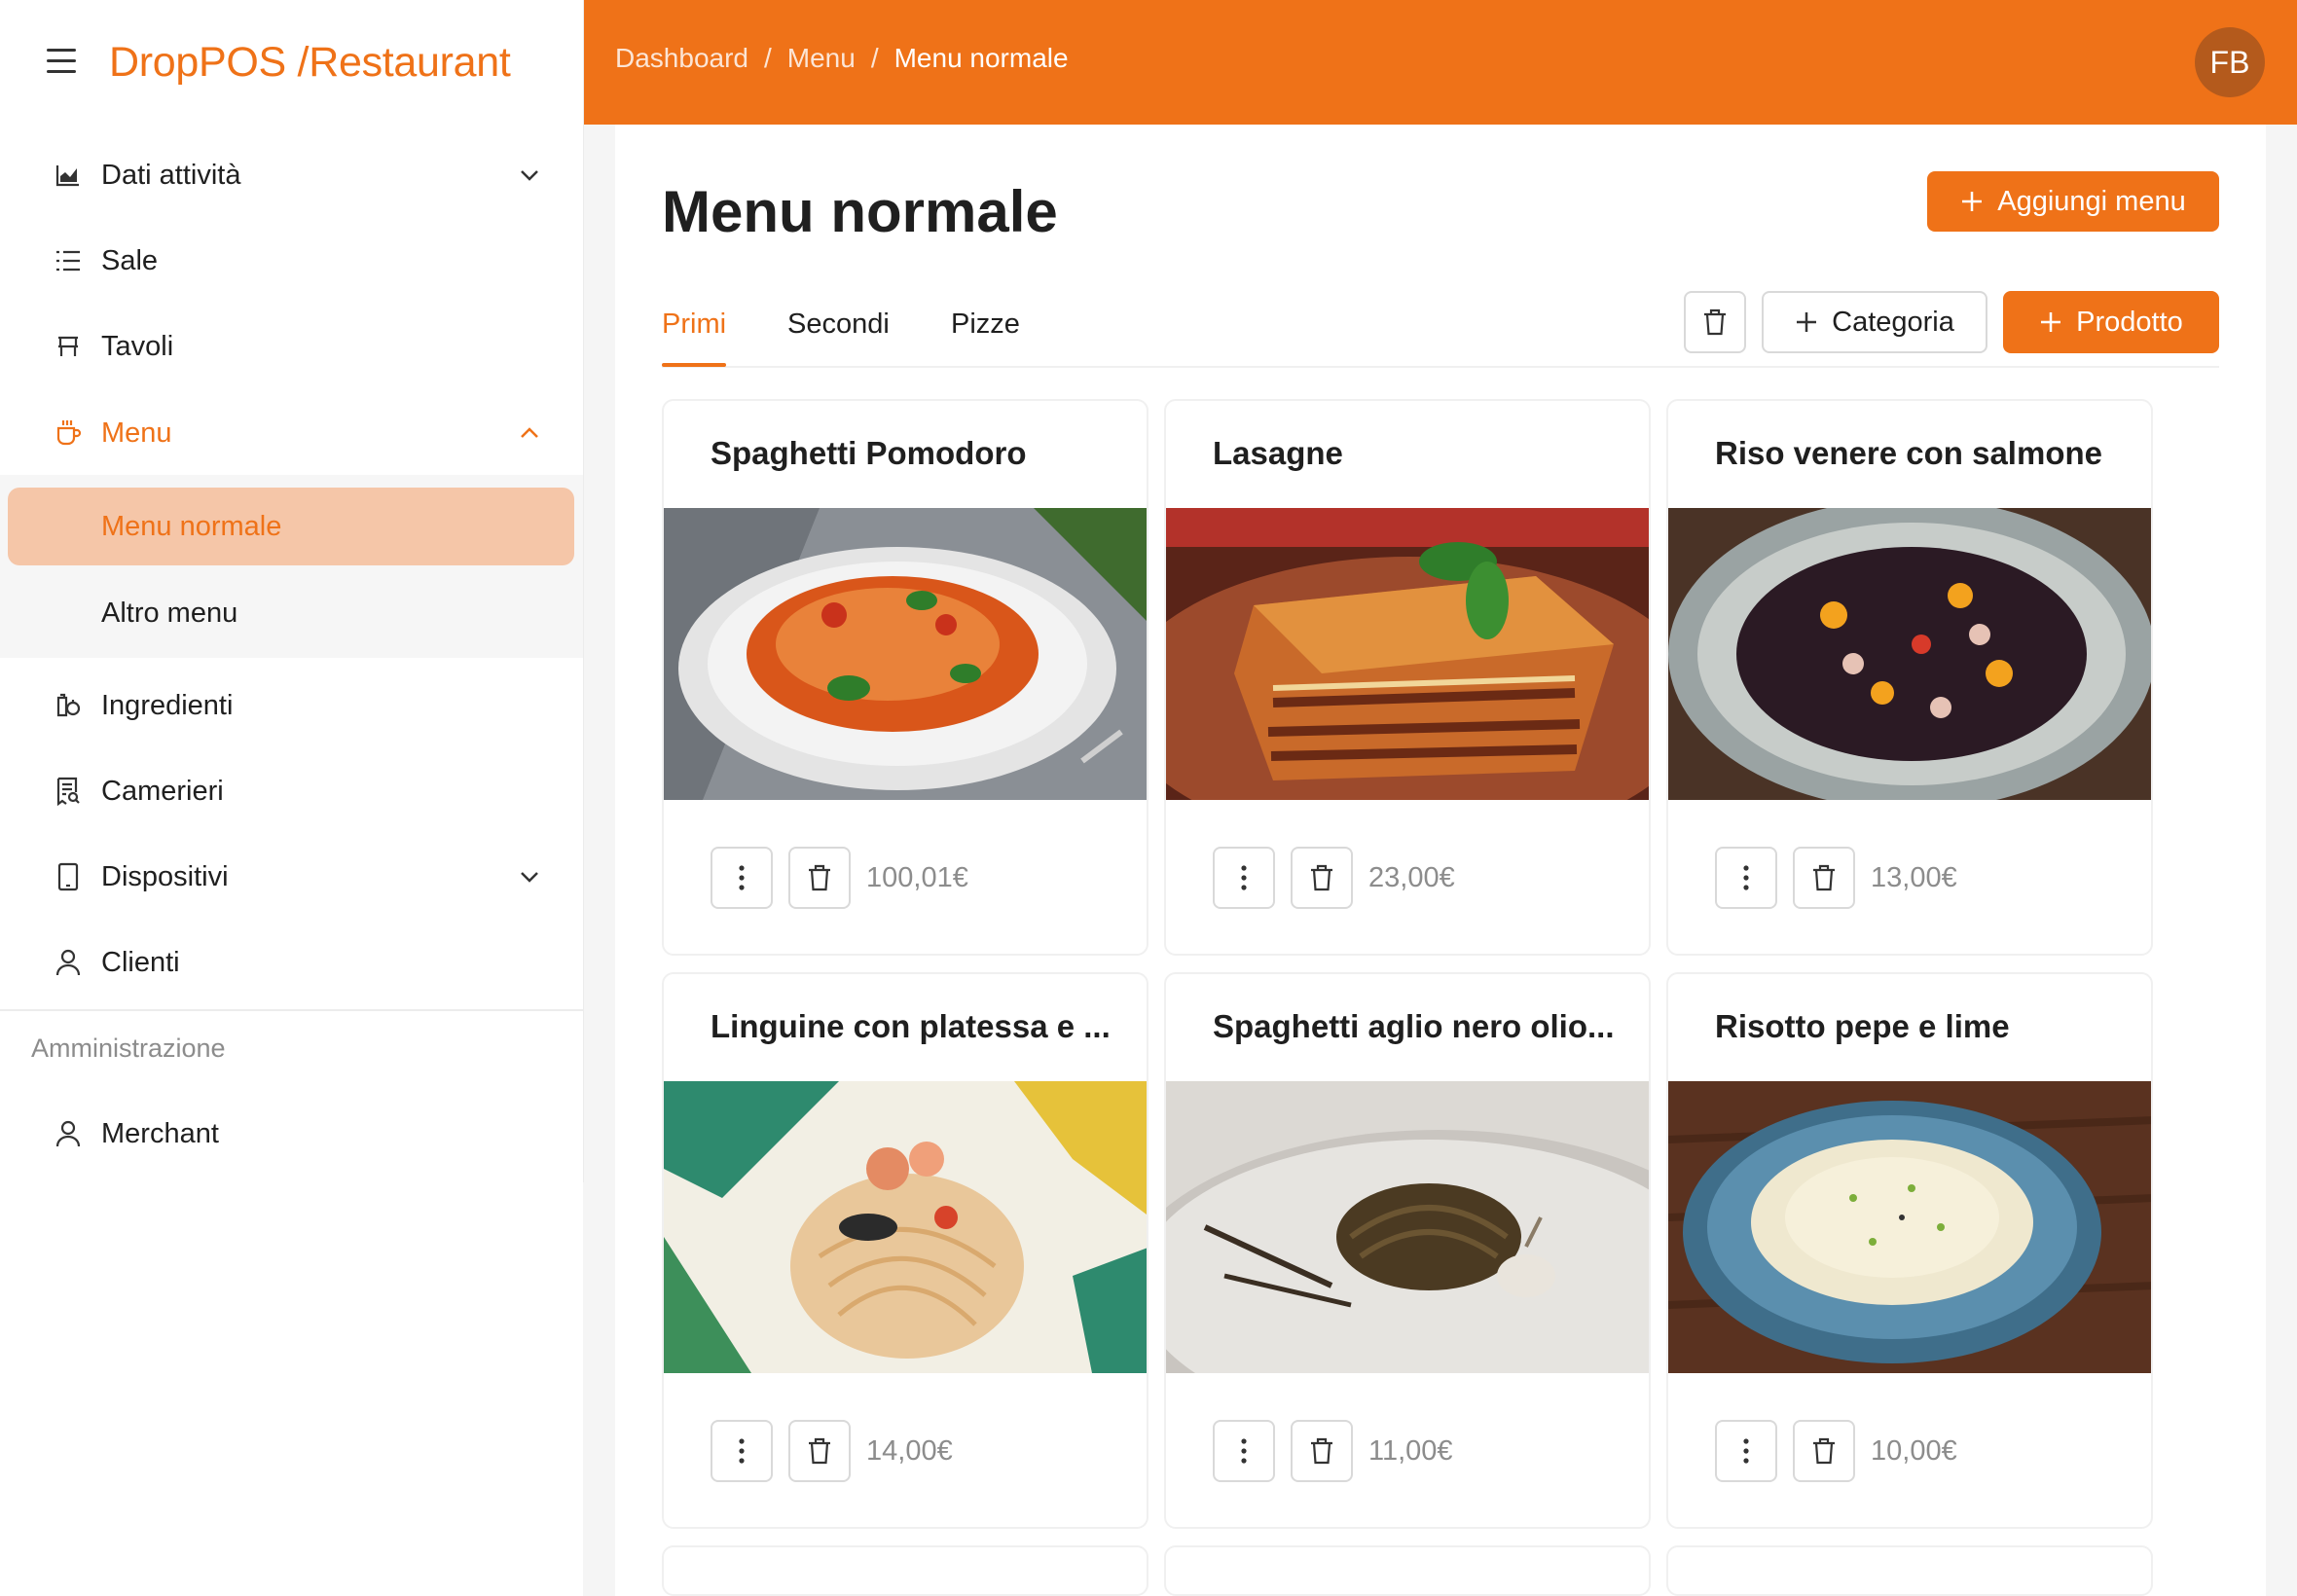  What do you see at coordinates (291, 877) in the screenshot?
I see `sidebar-item-dispositivi: Dispositivi` at bounding box center [291, 877].